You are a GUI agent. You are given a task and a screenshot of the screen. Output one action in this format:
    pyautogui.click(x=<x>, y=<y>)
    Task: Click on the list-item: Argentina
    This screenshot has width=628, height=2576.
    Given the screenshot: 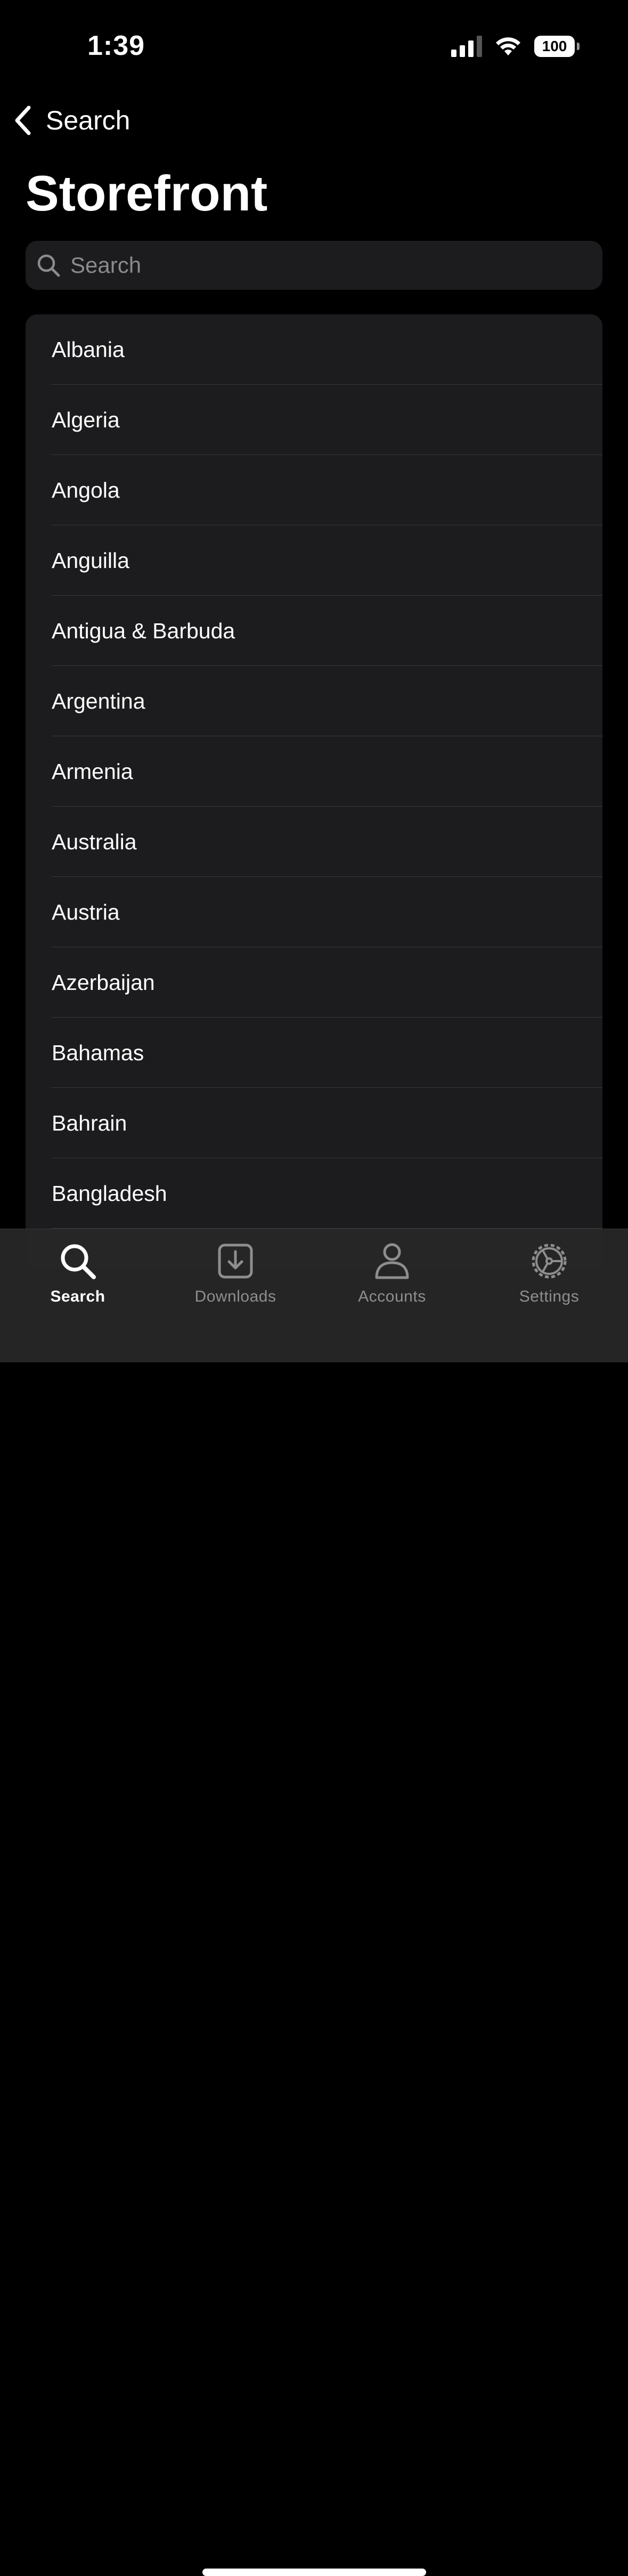 What is the action you would take?
    pyautogui.click(x=314, y=701)
    